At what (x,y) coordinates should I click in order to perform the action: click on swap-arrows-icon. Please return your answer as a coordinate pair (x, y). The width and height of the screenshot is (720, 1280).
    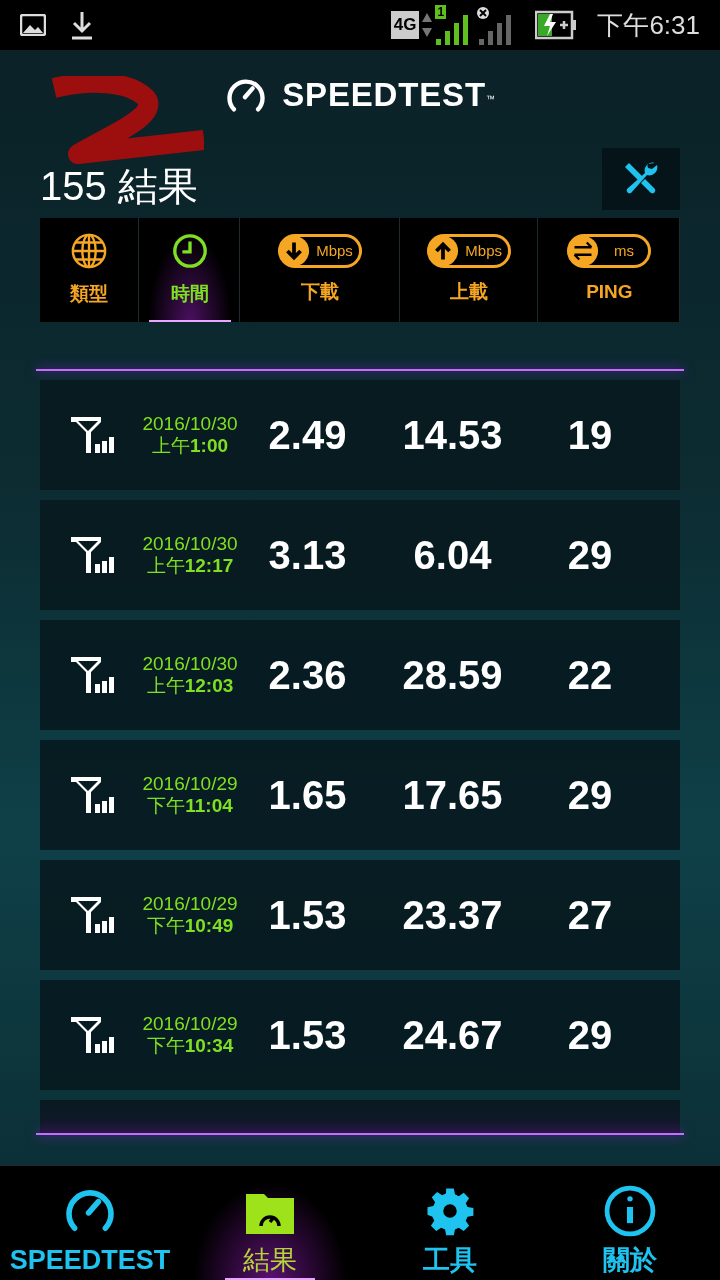
    Looking at the image, I should click on (583, 250).